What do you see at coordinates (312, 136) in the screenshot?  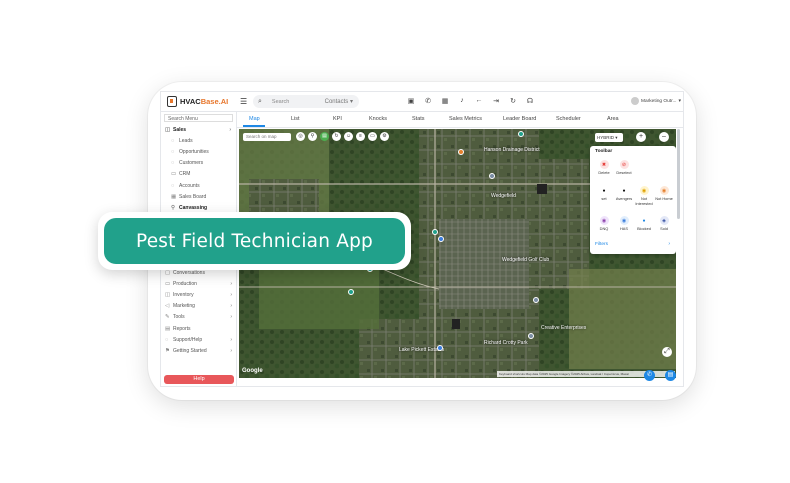 I see `pin-icon: ⚲` at bounding box center [312, 136].